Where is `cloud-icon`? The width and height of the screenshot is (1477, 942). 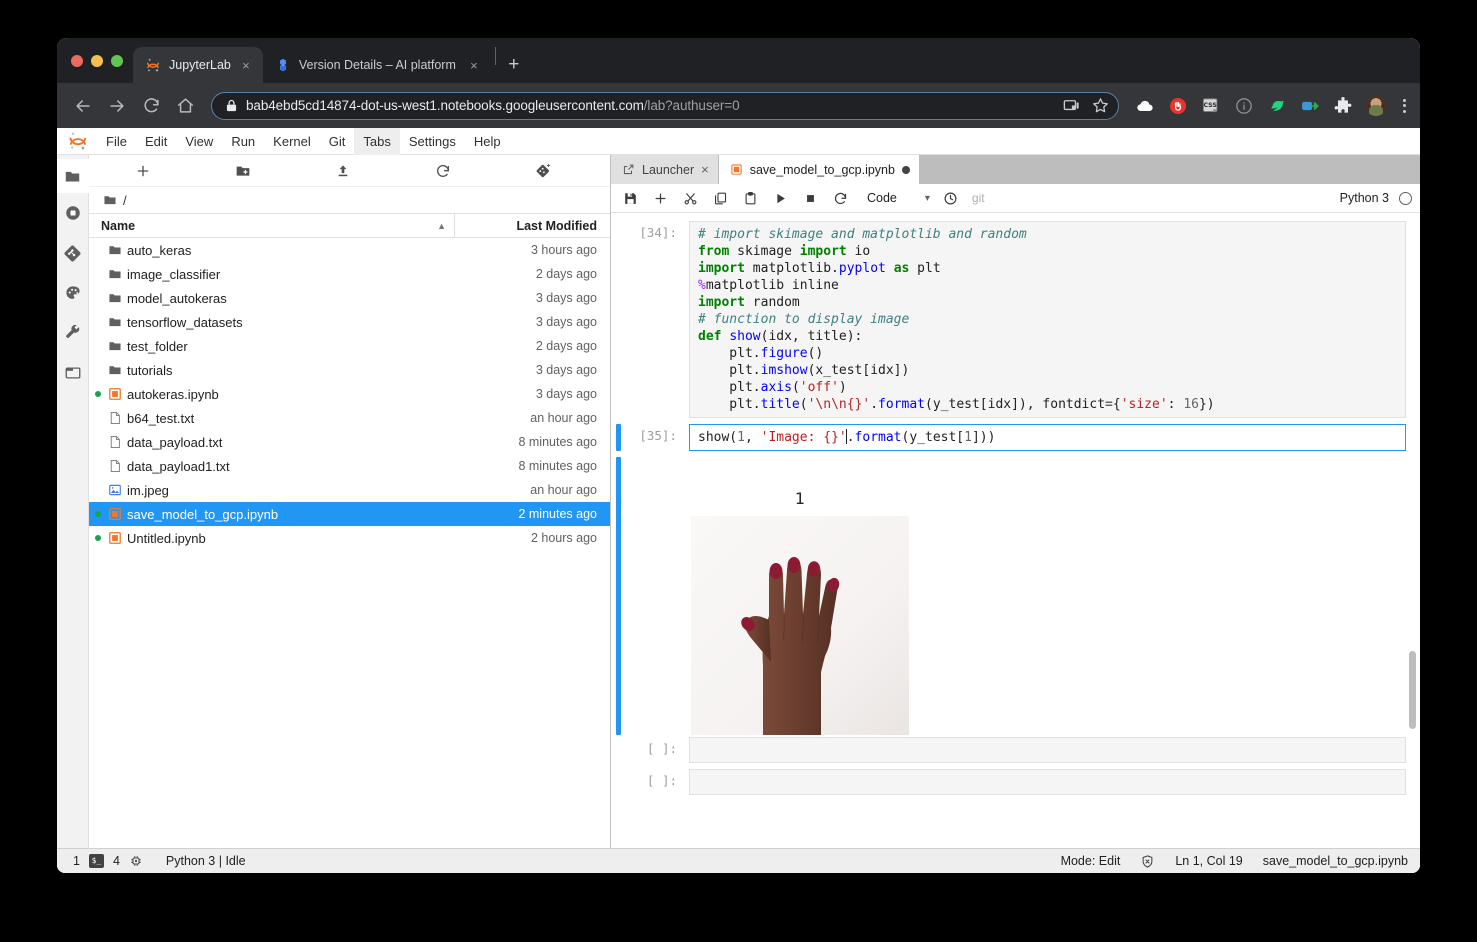 cloud-icon is located at coordinates (1145, 106).